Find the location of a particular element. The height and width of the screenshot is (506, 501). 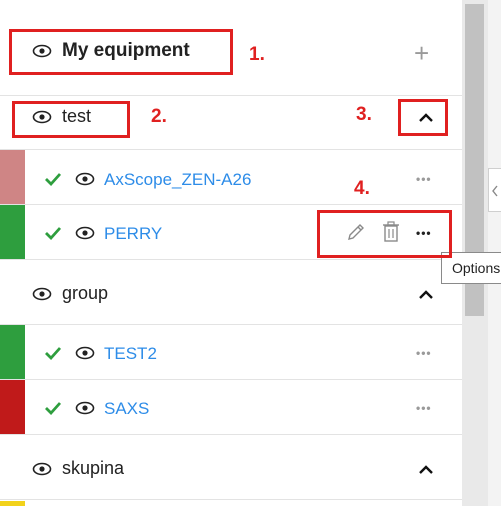

group-name: group is located at coordinates (85, 293).